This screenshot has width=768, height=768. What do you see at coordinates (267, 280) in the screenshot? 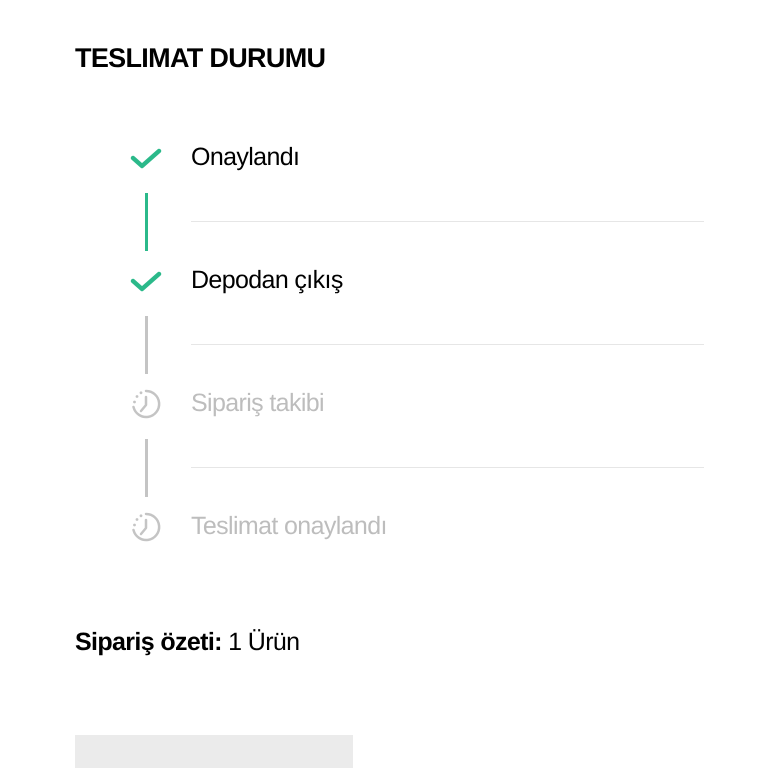
I see `step-label: Depodan çıkış` at bounding box center [267, 280].